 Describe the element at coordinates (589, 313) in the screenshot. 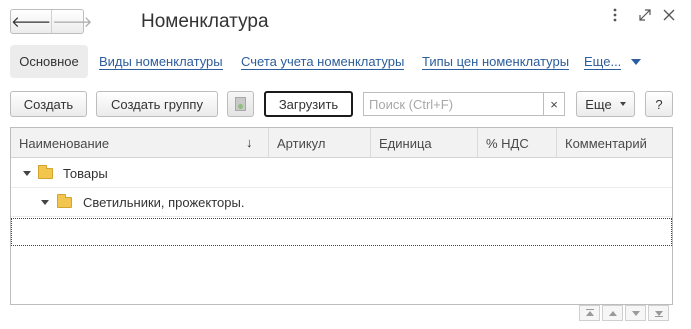

I see `scroll-top-icon` at that location.